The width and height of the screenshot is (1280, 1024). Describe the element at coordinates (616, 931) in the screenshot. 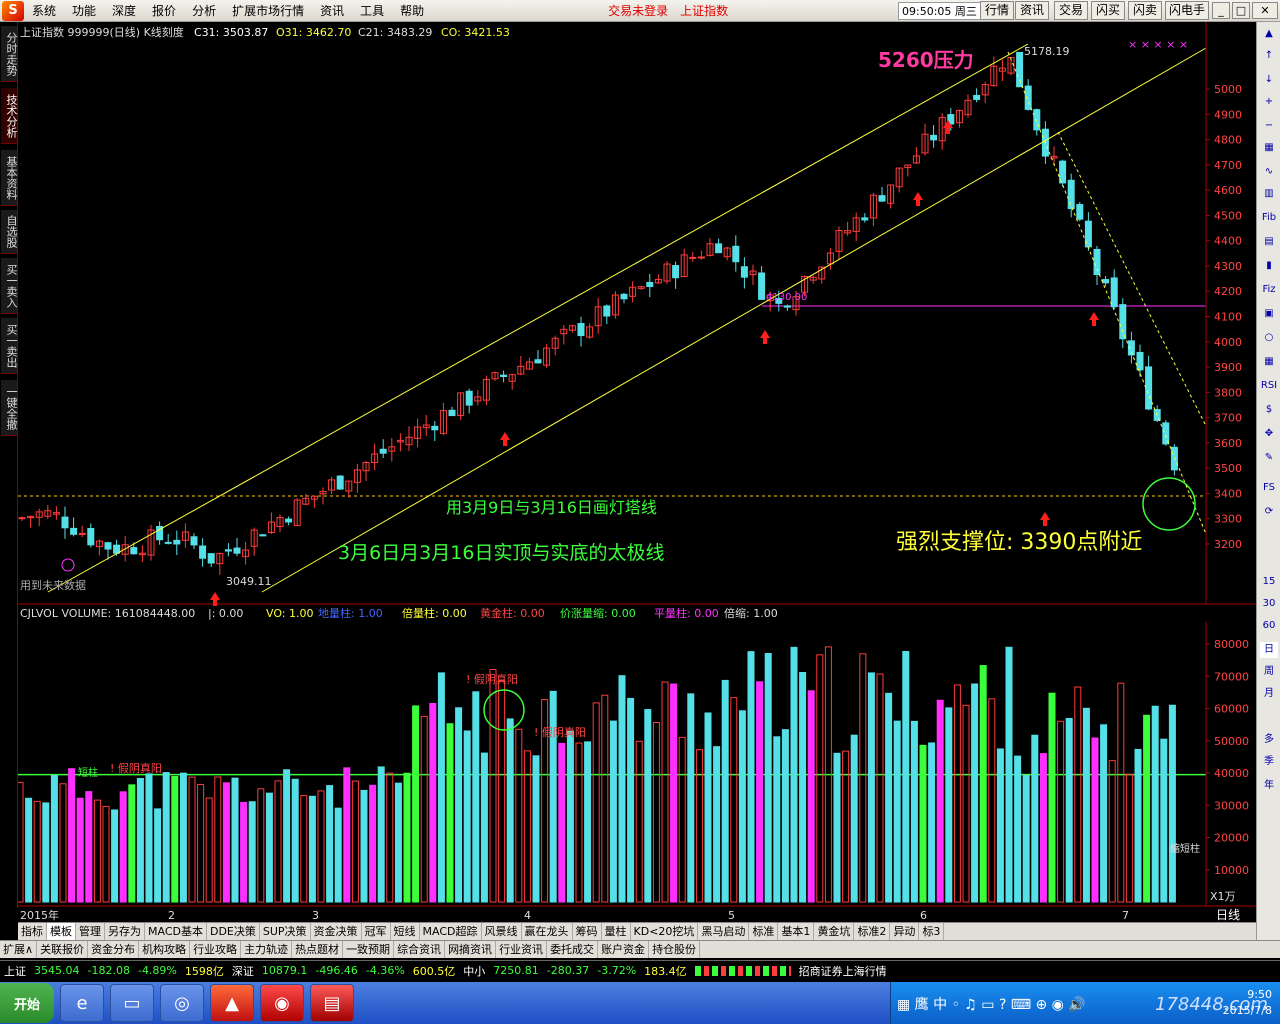

I see `tab-14: 量柱` at that location.